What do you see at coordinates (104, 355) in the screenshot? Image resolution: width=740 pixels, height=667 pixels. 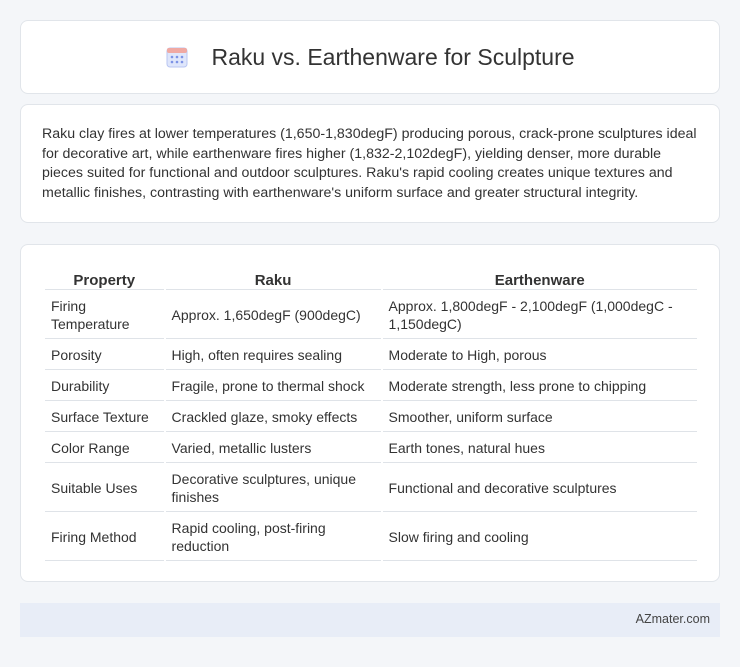 I see `cell-property: Porosity` at bounding box center [104, 355].